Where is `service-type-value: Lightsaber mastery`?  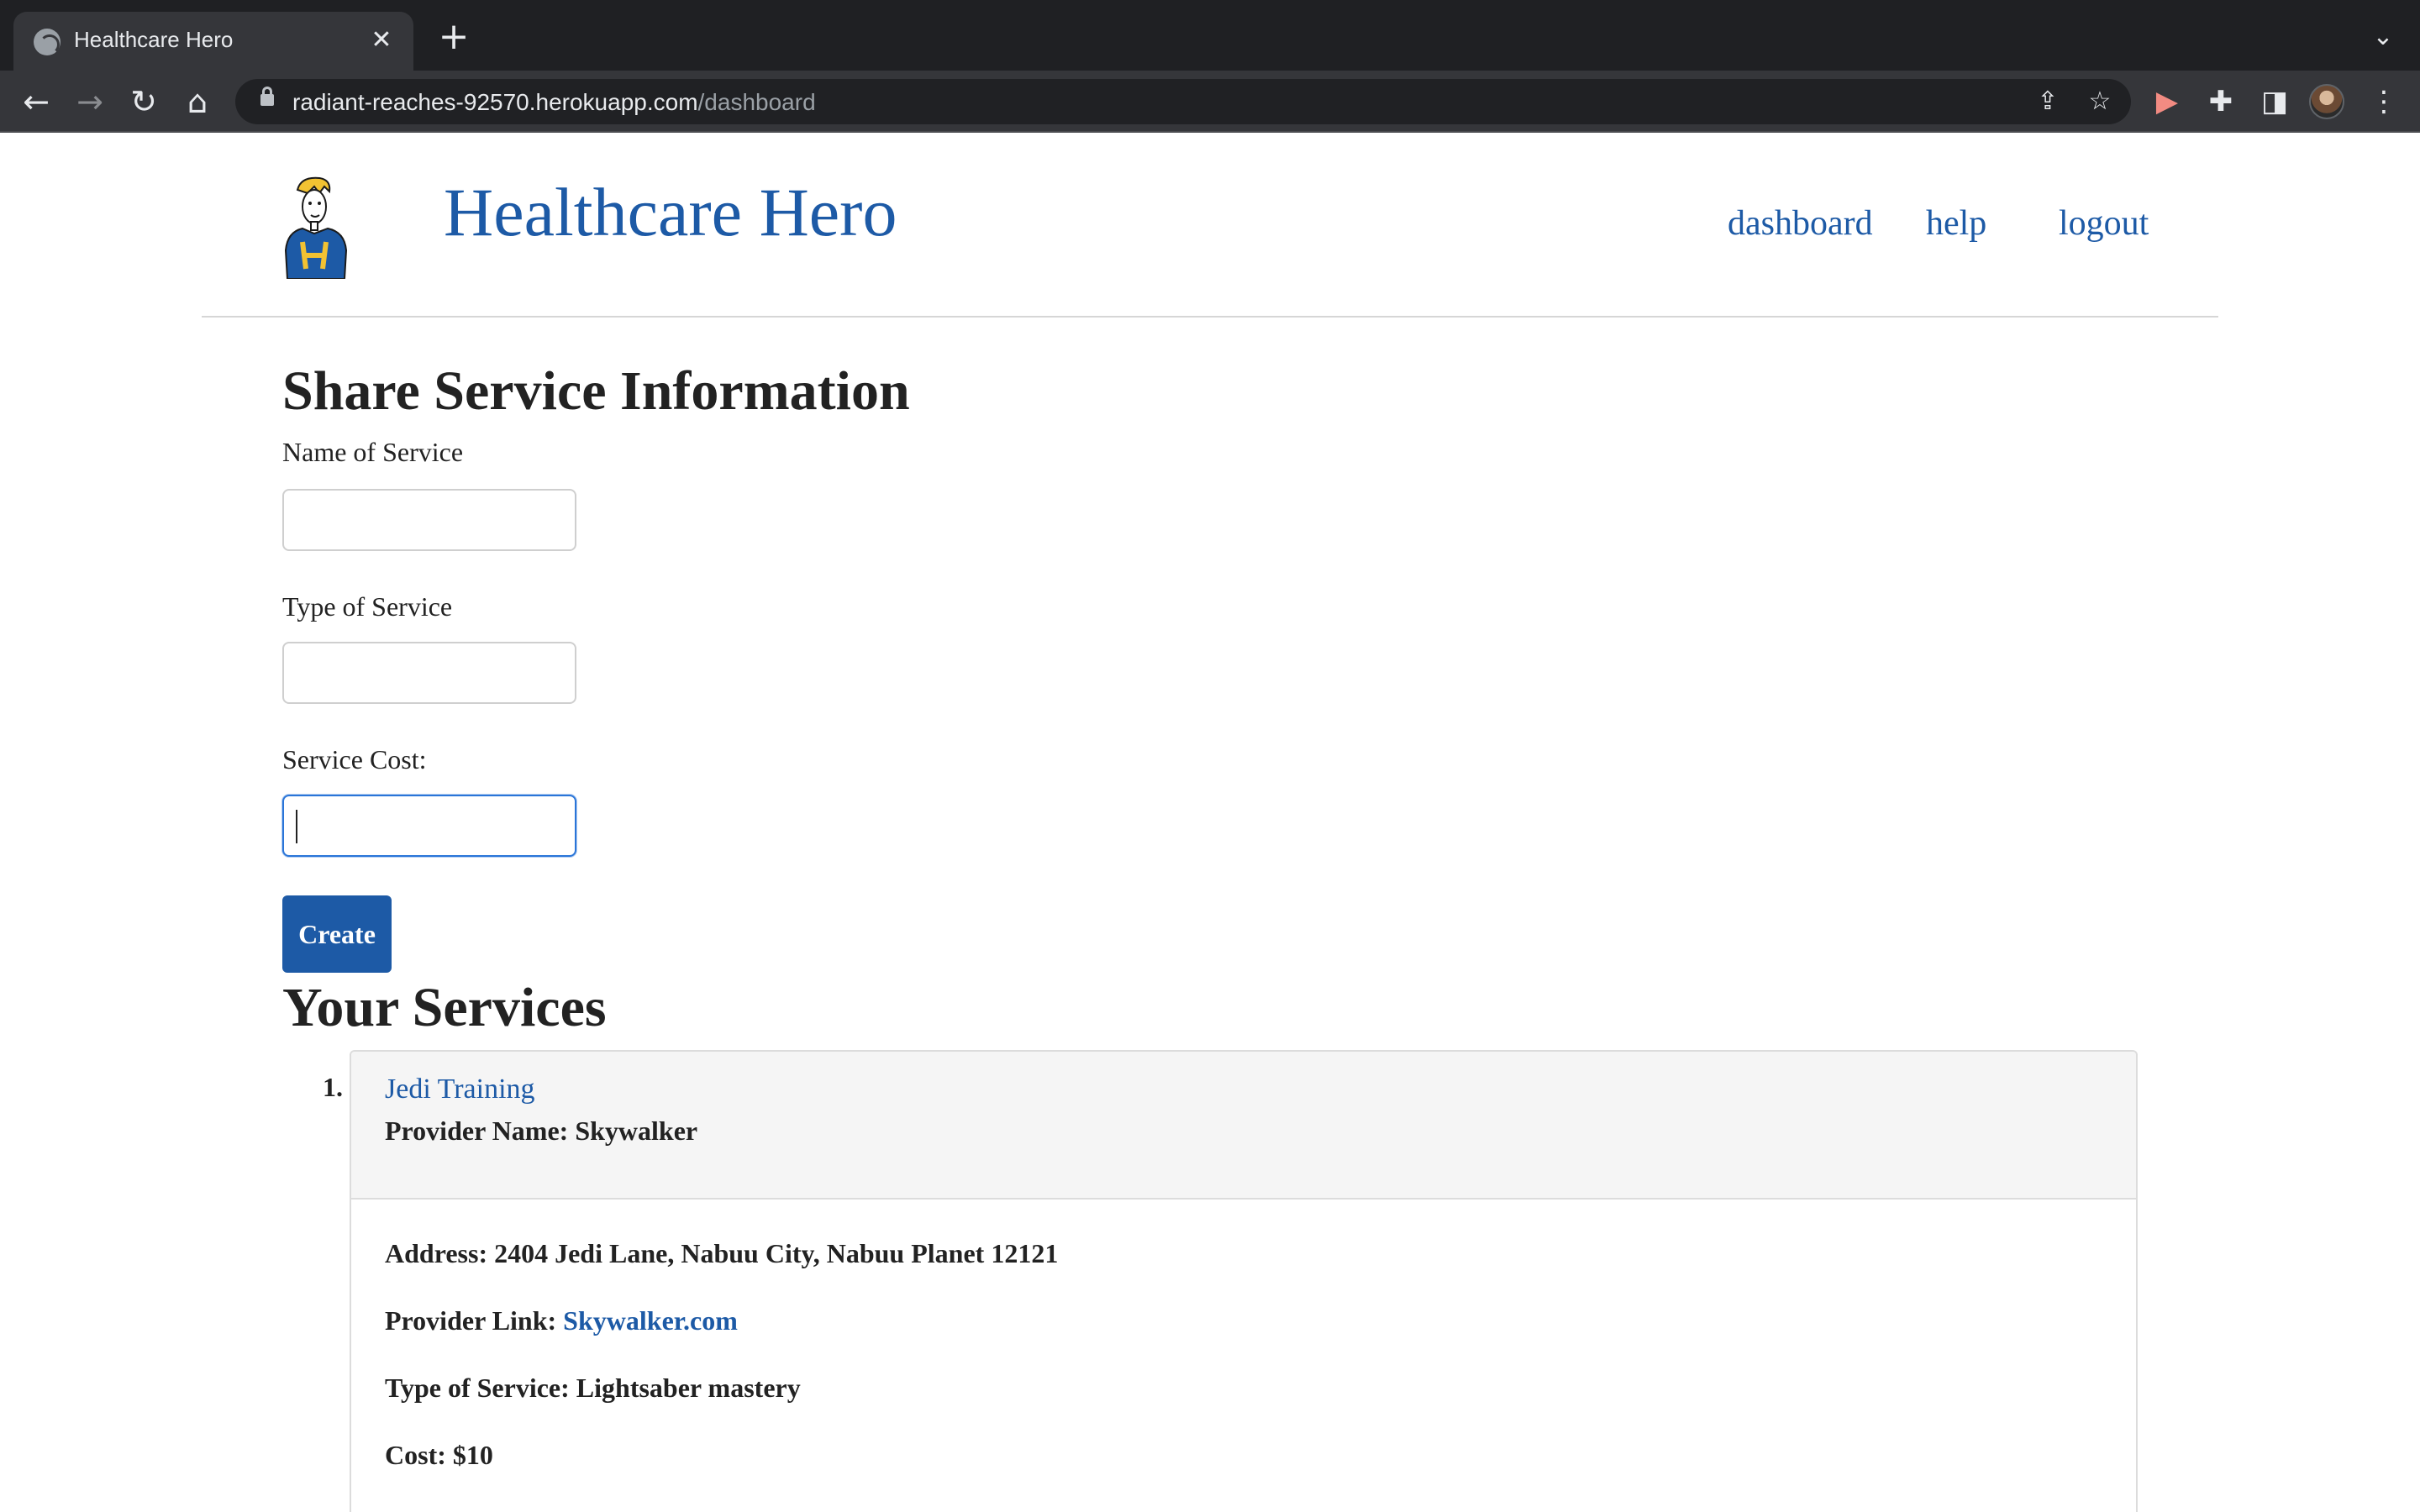
service-type-value: Lightsaber mastery is located at coordinates (688, 1388).